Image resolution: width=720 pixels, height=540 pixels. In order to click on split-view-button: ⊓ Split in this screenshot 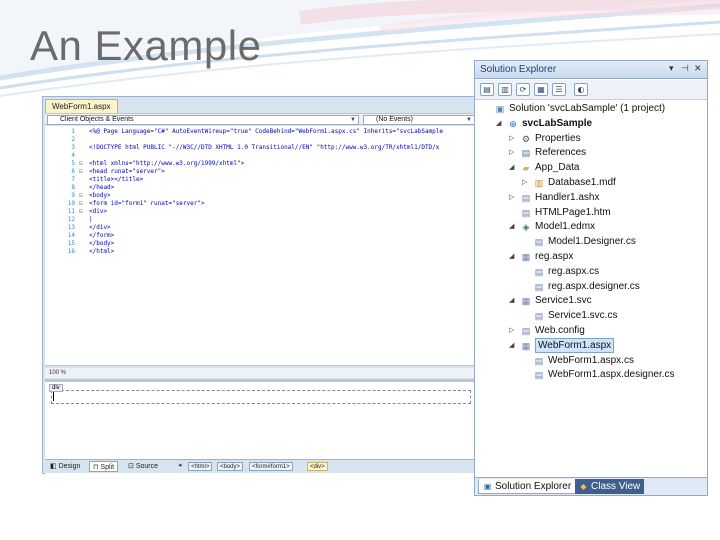, I will do `click(104, 466)`.